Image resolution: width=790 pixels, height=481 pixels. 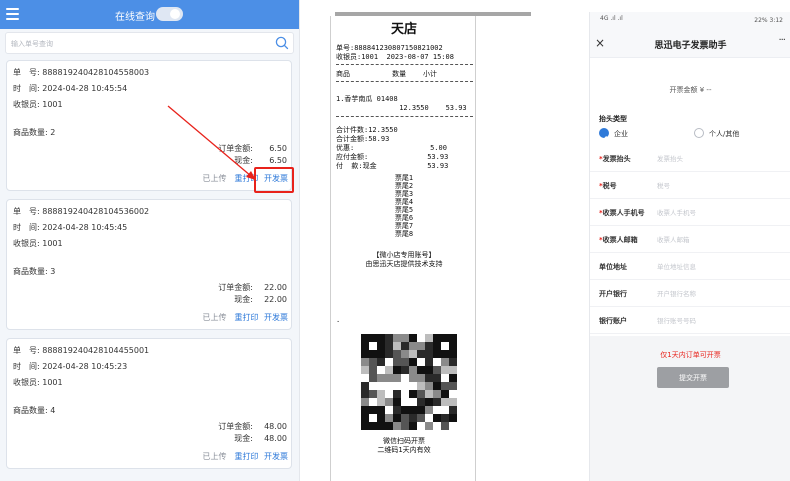 I want to click on bank-account-input, so click(x=717, y=320).